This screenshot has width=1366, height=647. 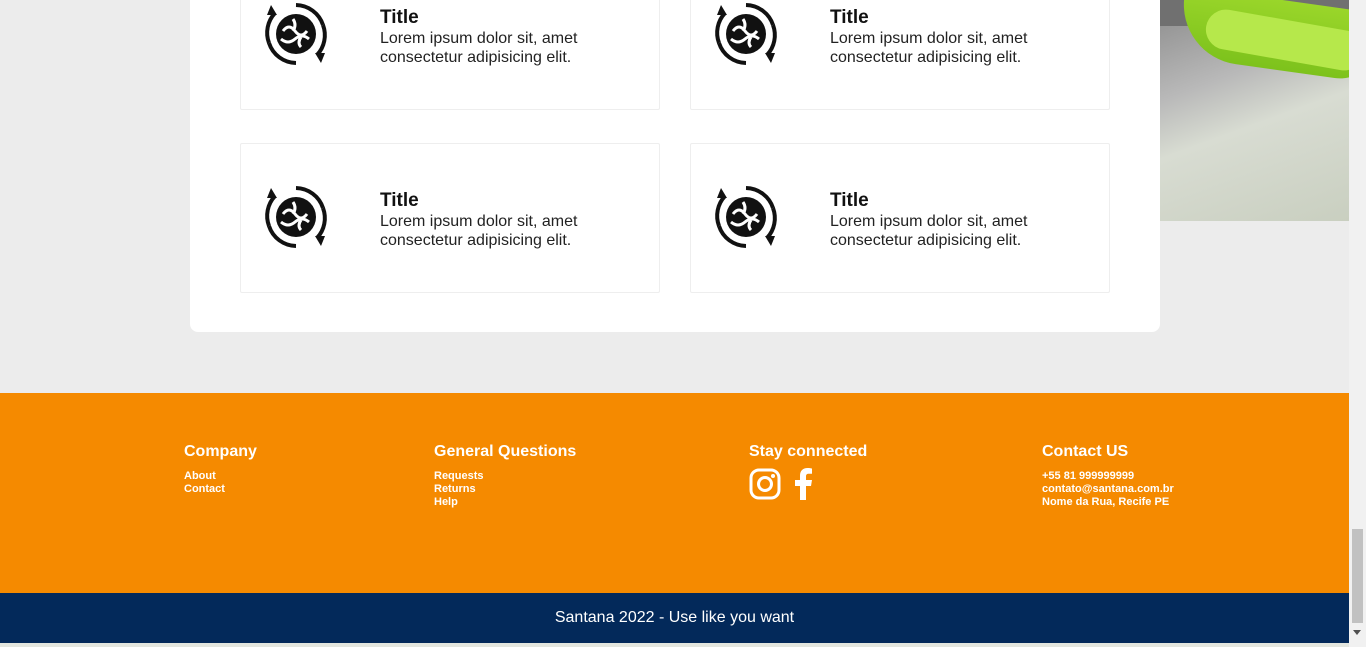 What do you see at coordinates (1088, 476) in the screenshot?
I see `contact-phone: +55 81 999999999` at bounding box center [1088, 476].